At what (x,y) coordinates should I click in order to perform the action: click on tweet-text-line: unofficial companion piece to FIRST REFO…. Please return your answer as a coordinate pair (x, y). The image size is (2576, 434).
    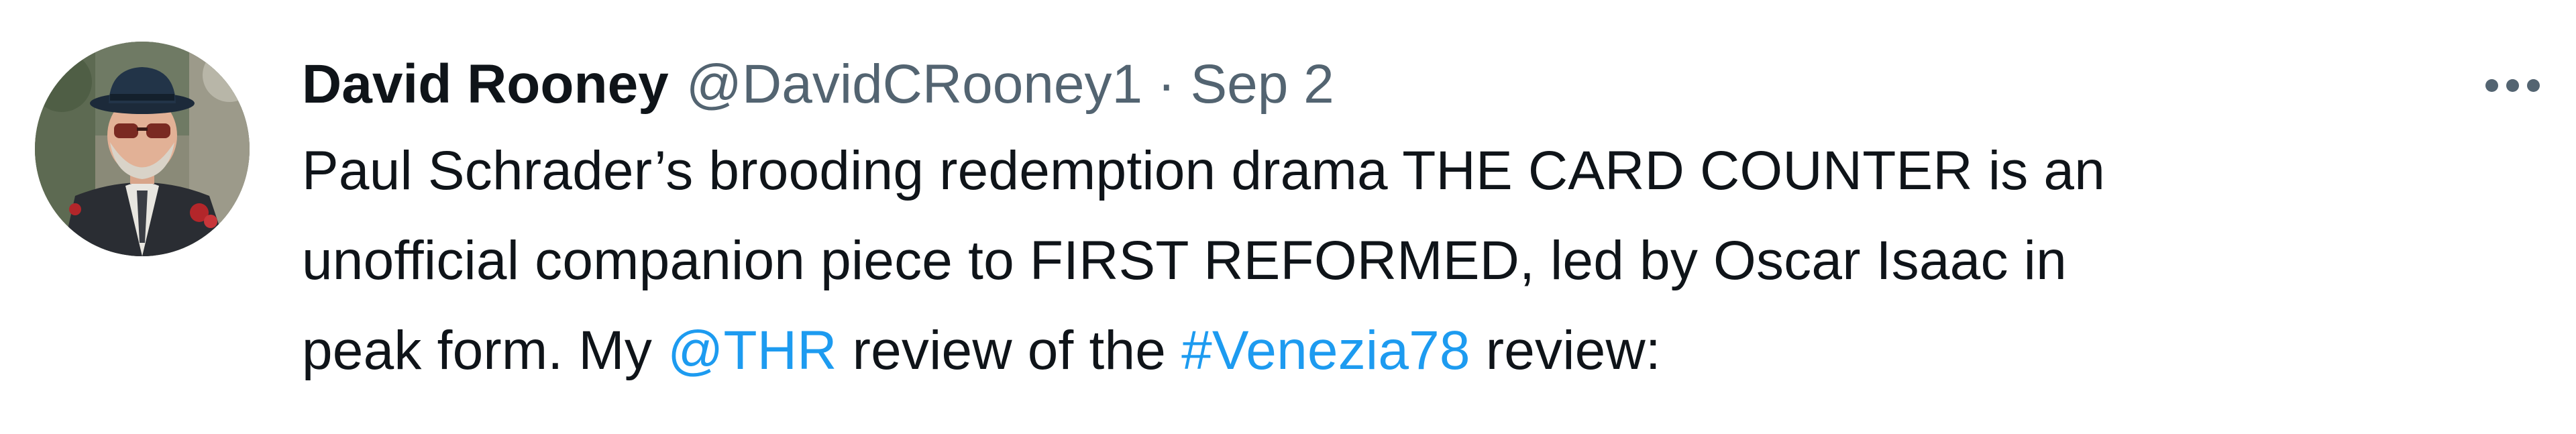
    Looking at the image, I should click on (1184, 260).